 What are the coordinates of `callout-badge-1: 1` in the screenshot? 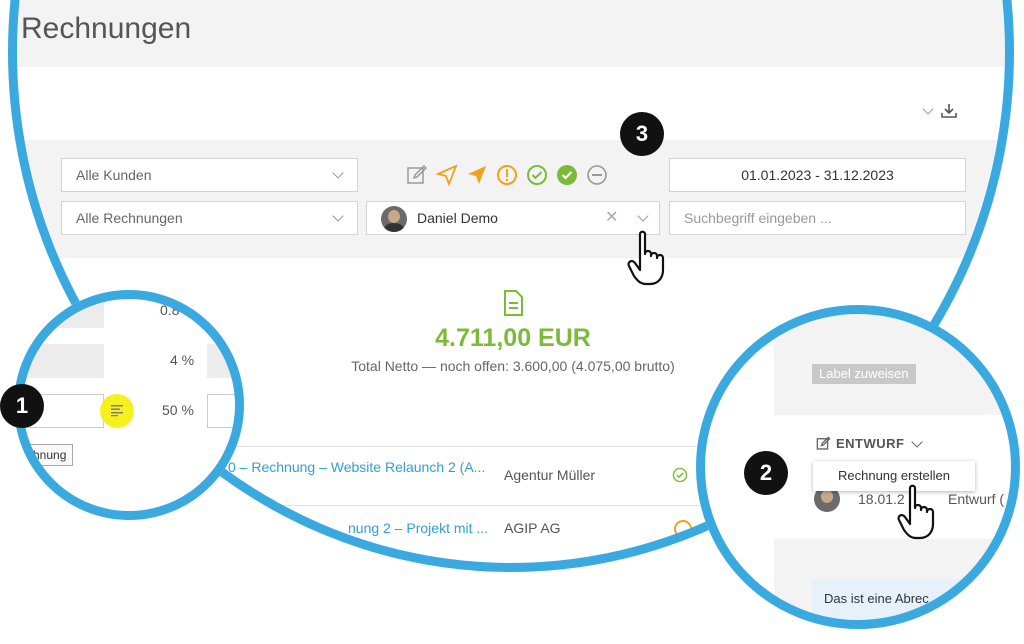 It's located at (22, 406).